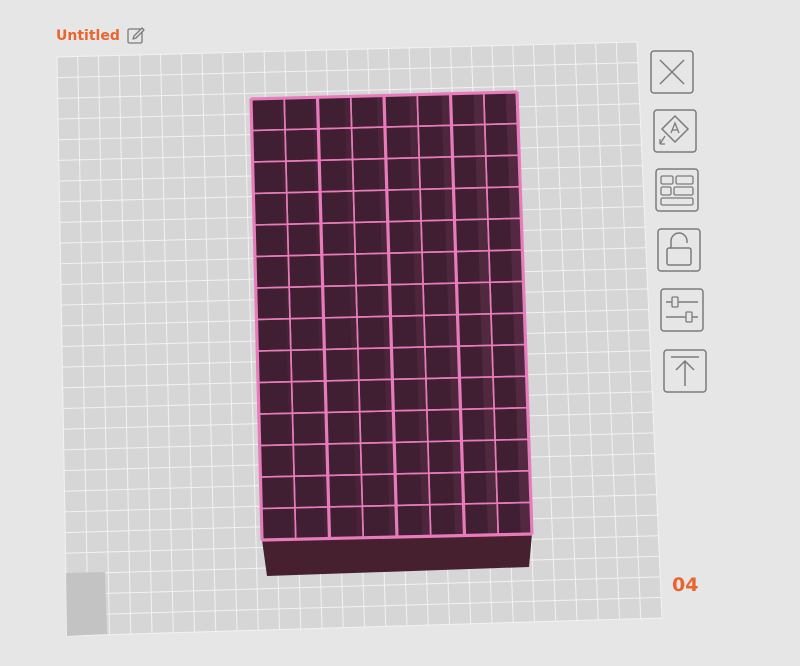 This screenshot has width=800, height=666. I want to click on arrow-up-to-line-icon, so click(685, 371).